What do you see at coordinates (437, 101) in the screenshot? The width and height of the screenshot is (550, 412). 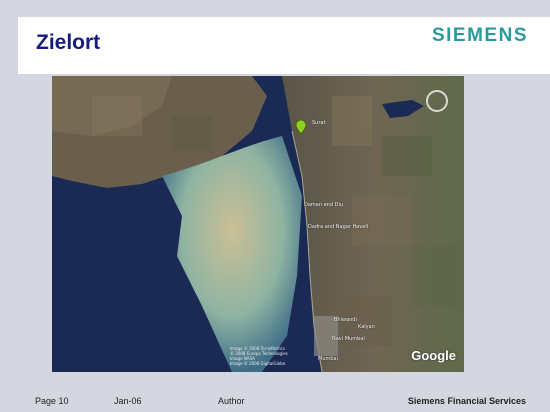 I see `compass-icon` at bounding box center [437, 101].